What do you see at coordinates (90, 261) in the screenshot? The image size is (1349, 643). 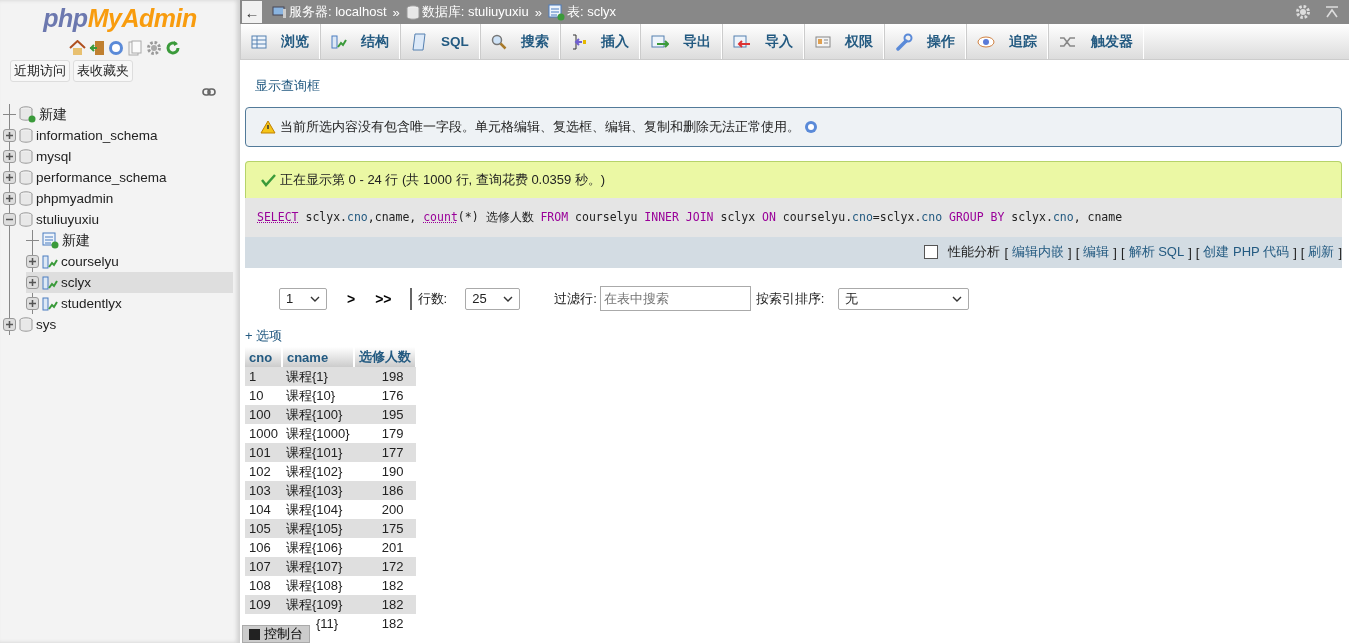 I see `tree-label: courselyu` at bounding box center [90, 261].